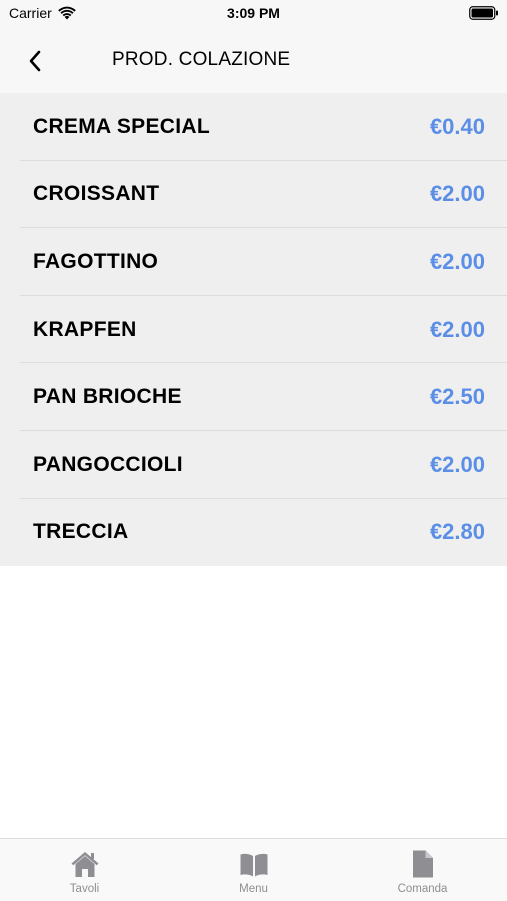 The image size is (507, 901). I want to click on tab-menu: Menu, so click(253, 870).